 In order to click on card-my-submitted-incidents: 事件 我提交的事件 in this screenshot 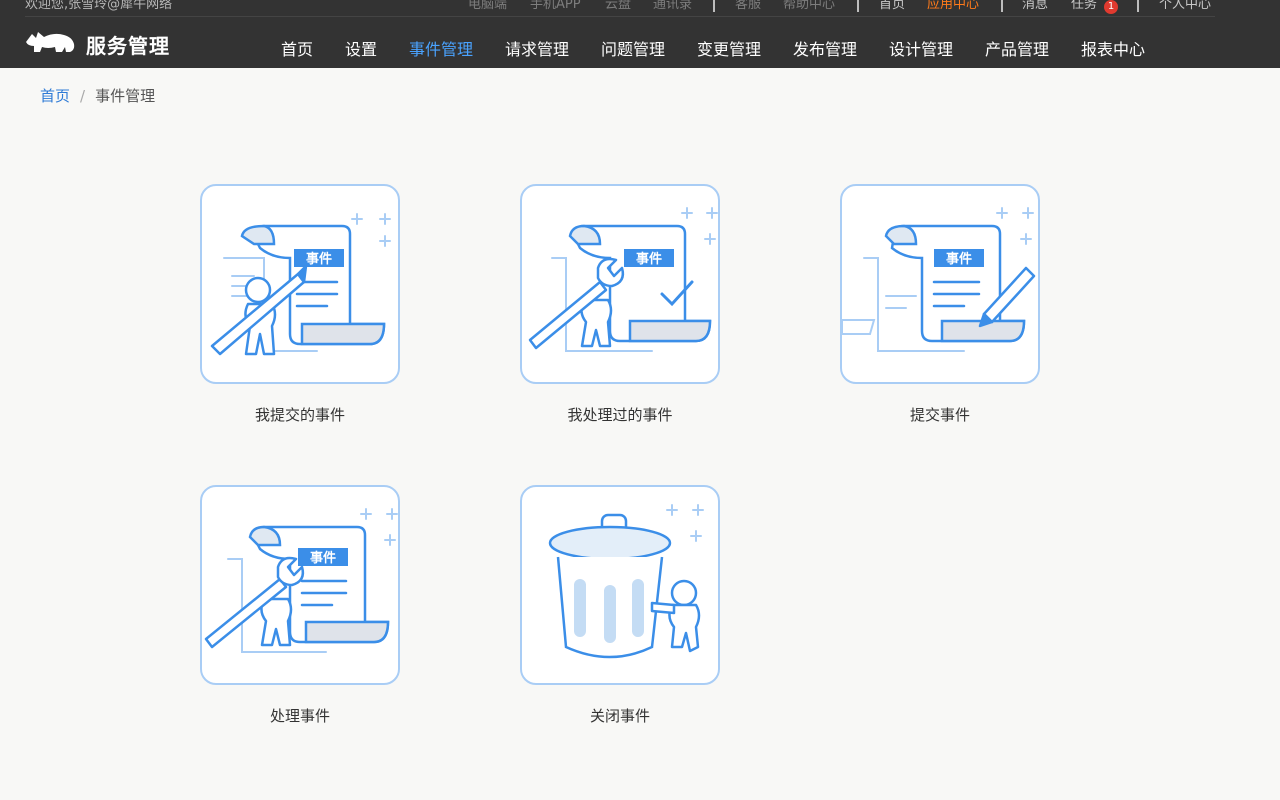, I will do `click(300, 304)`.